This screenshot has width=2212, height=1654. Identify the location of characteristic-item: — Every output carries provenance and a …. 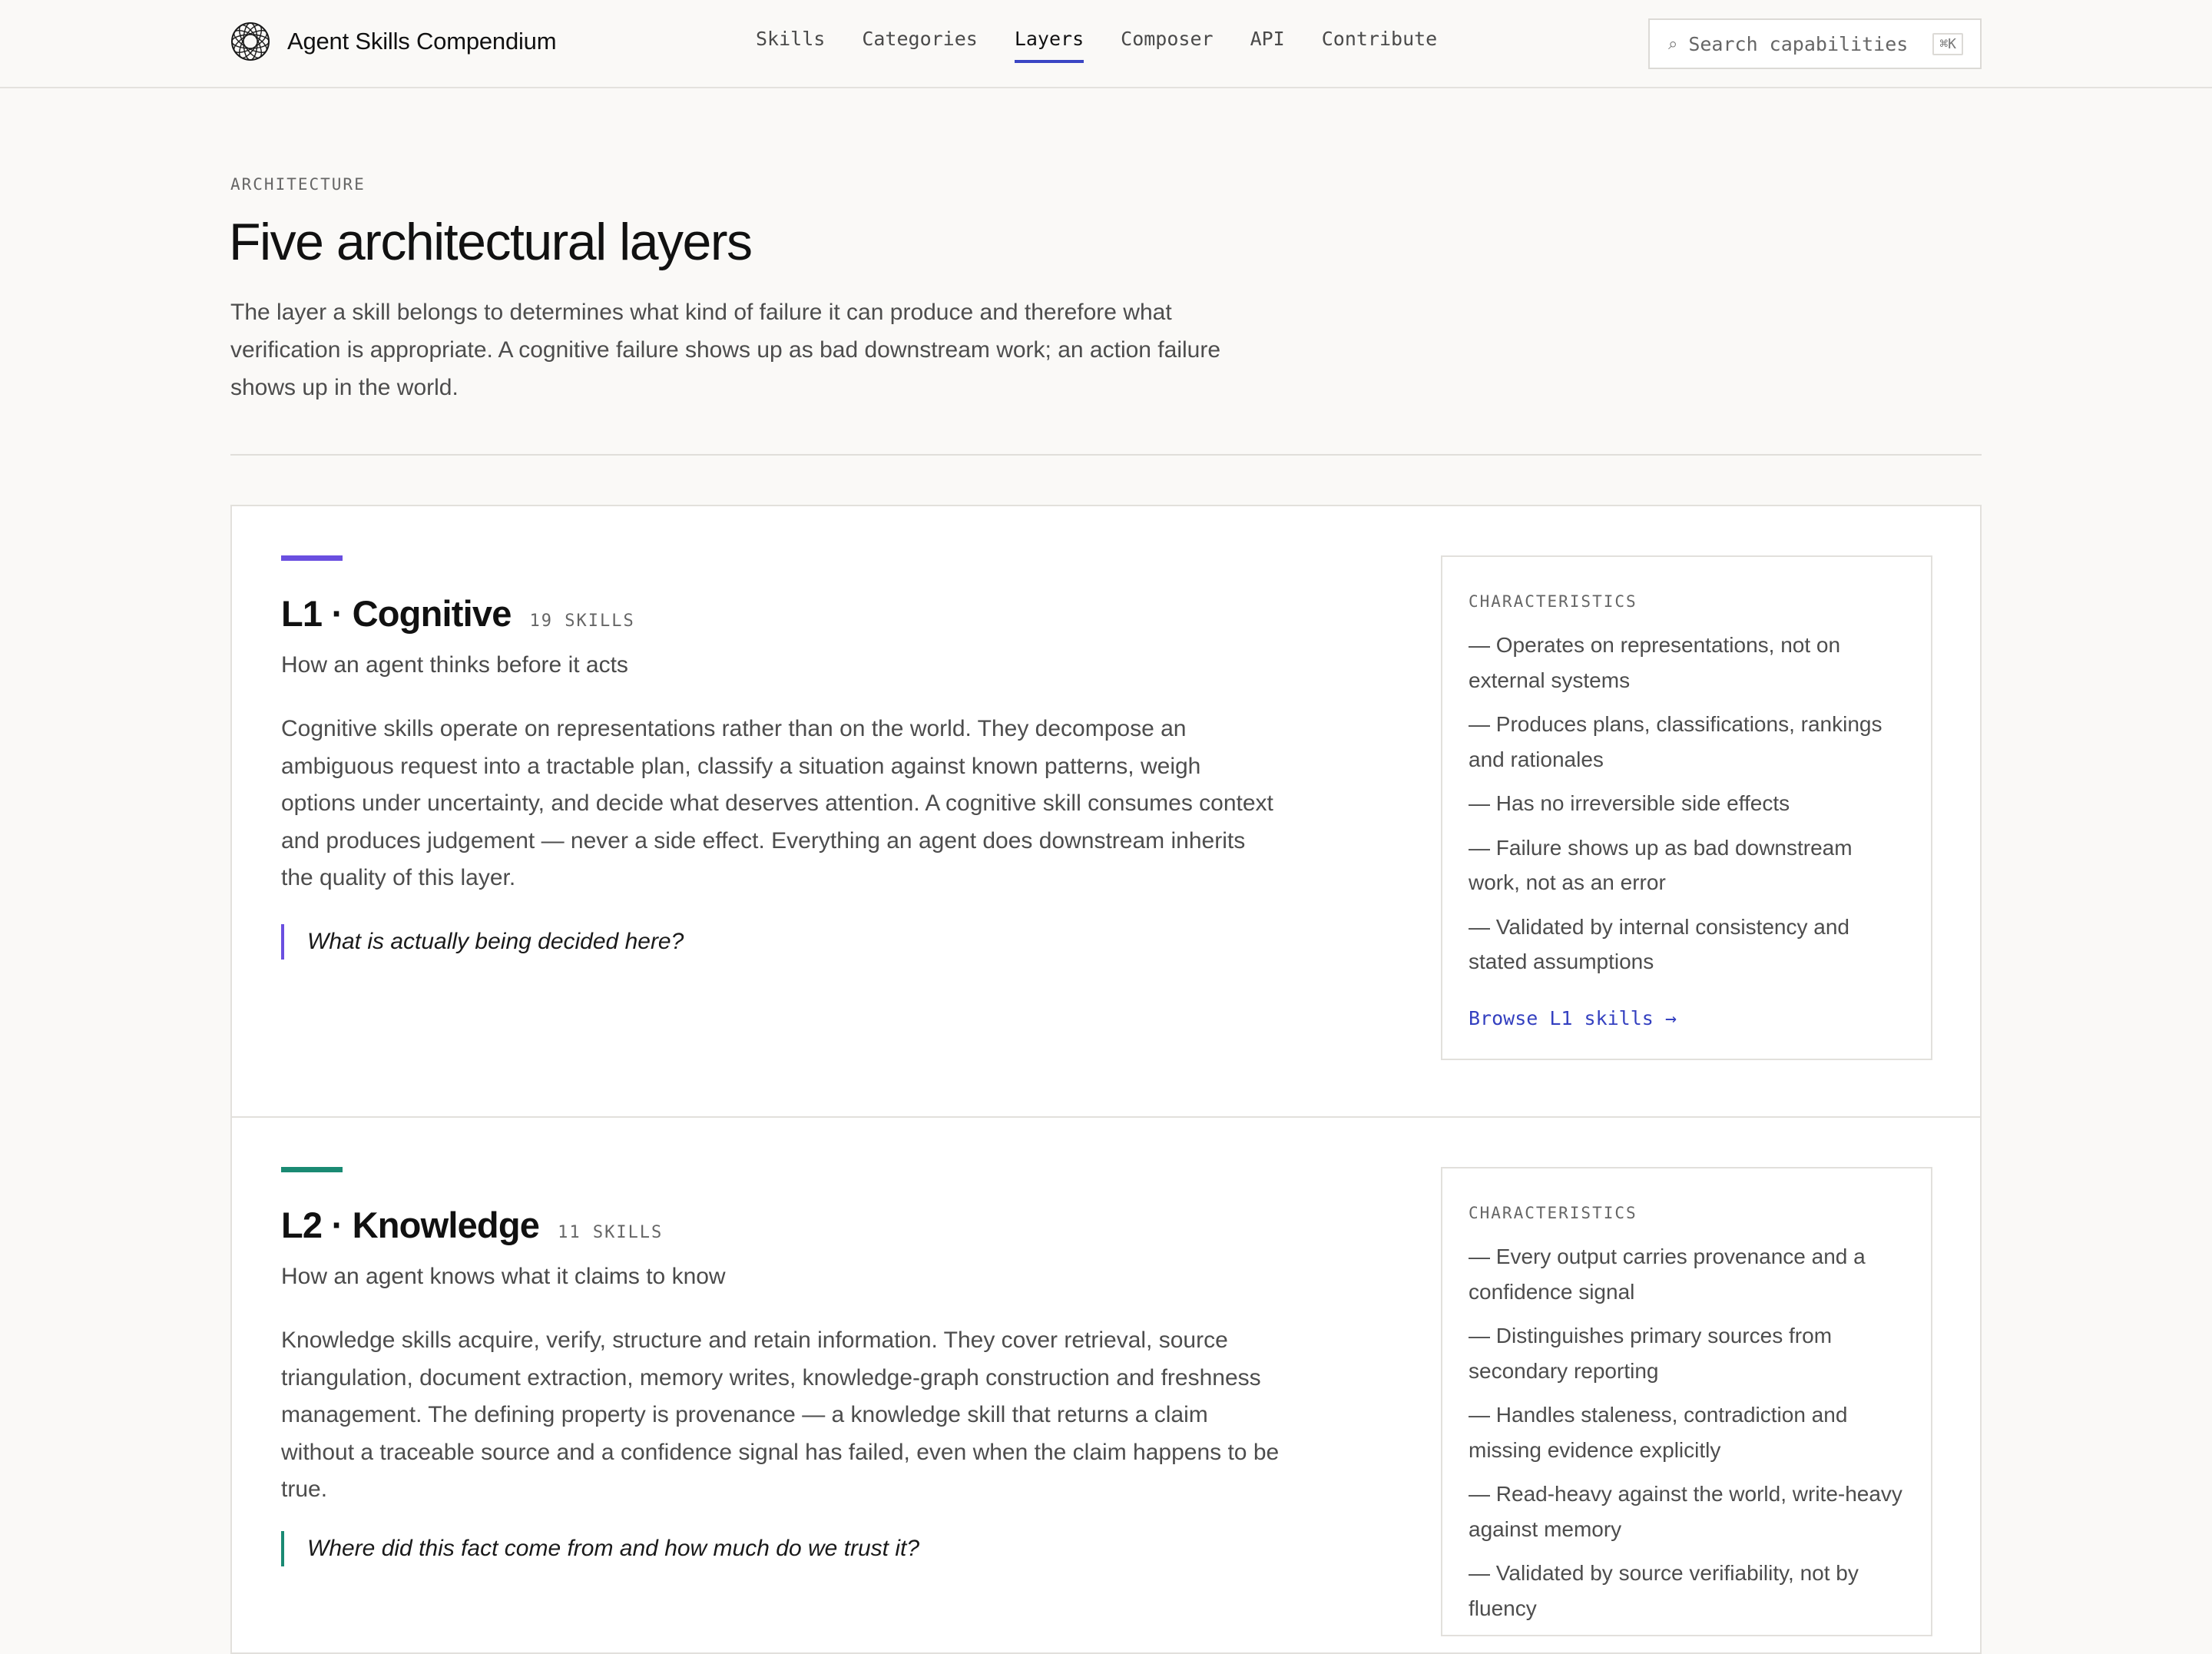
(1667, 1274).